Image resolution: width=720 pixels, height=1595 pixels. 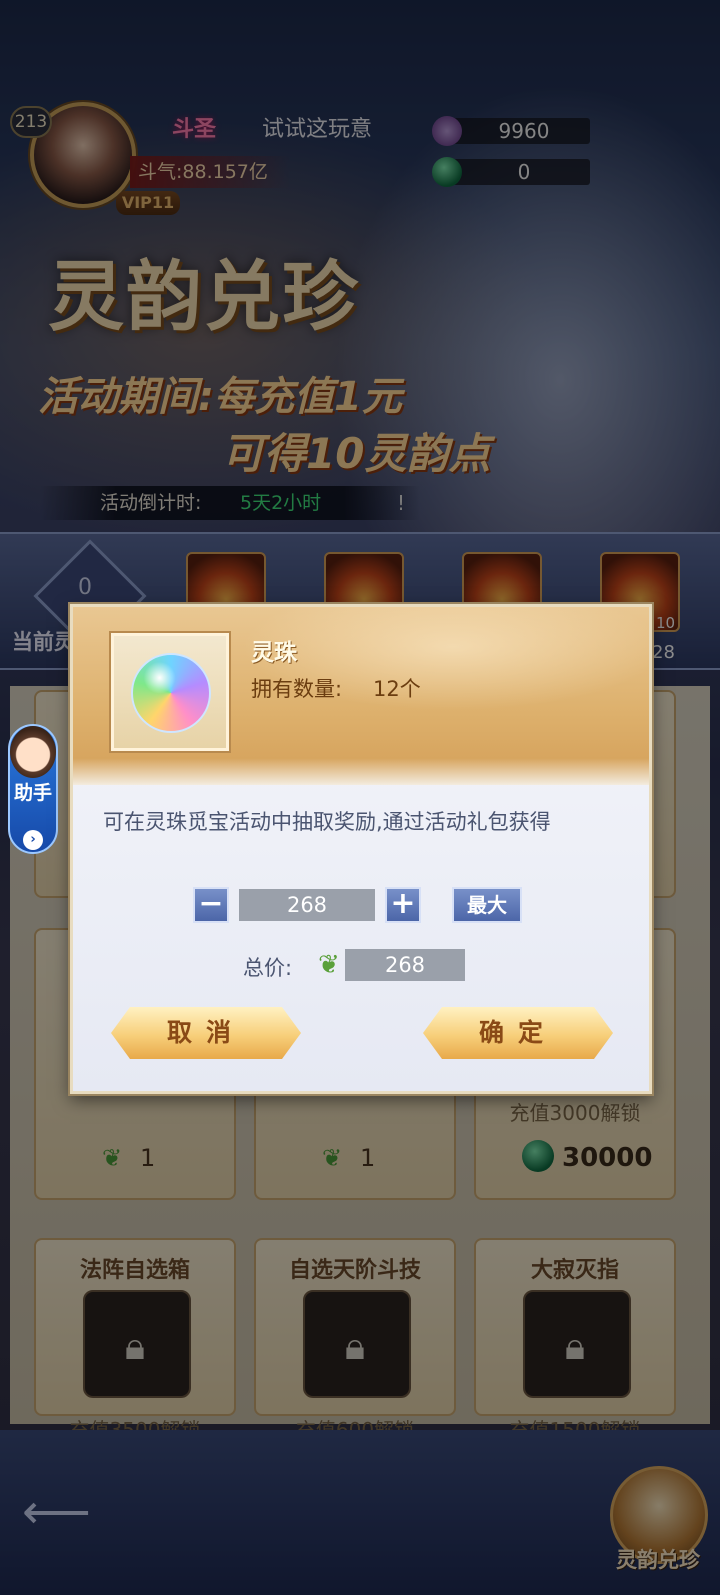 What do you see at coordinates (487, 905) in the screenshot?
I see `max-button: 最大` at bounding box center [487, 905].